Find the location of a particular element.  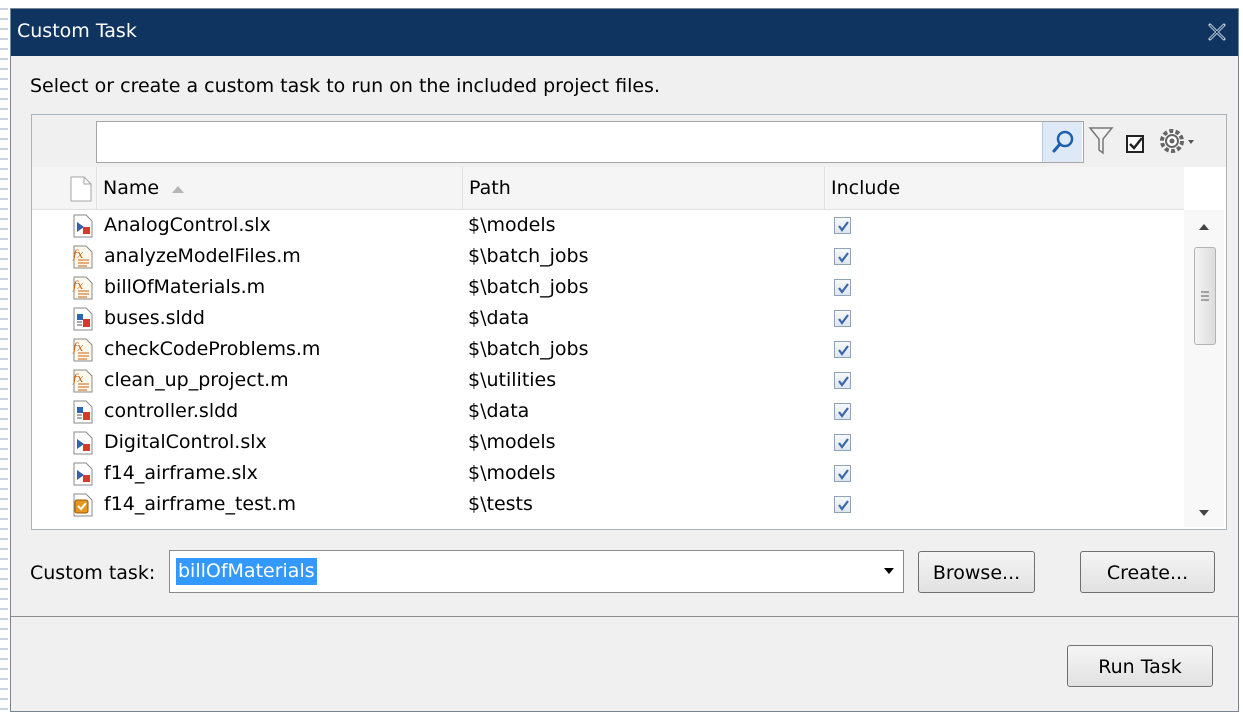

column-header-include-label: Include is located at coordinates (866, 188).